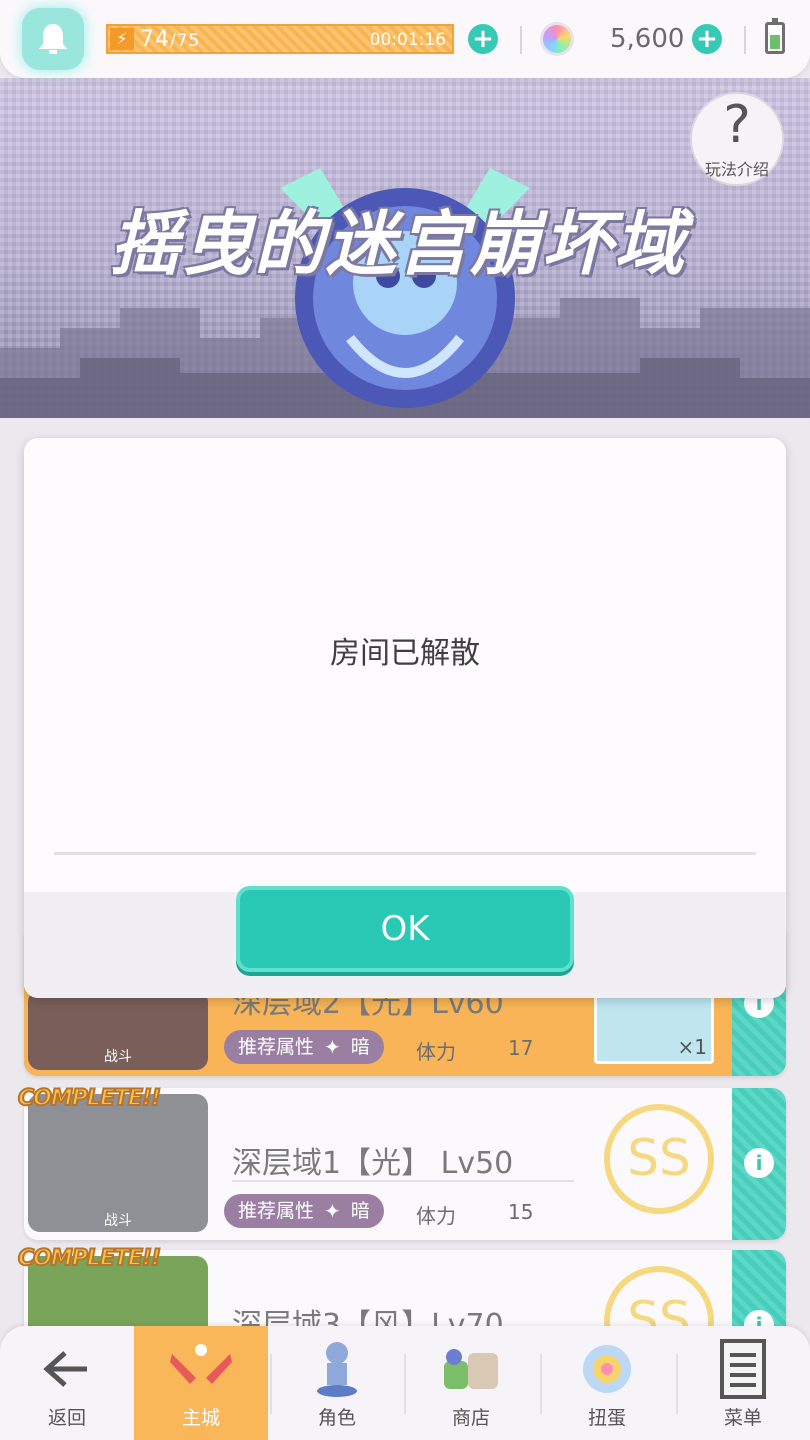 This screenshot has width=810, height=1440. I want to click on bottom-navigation: 返回 主城 角色 商店 扭蛋 菜单, so click(405, 1383).